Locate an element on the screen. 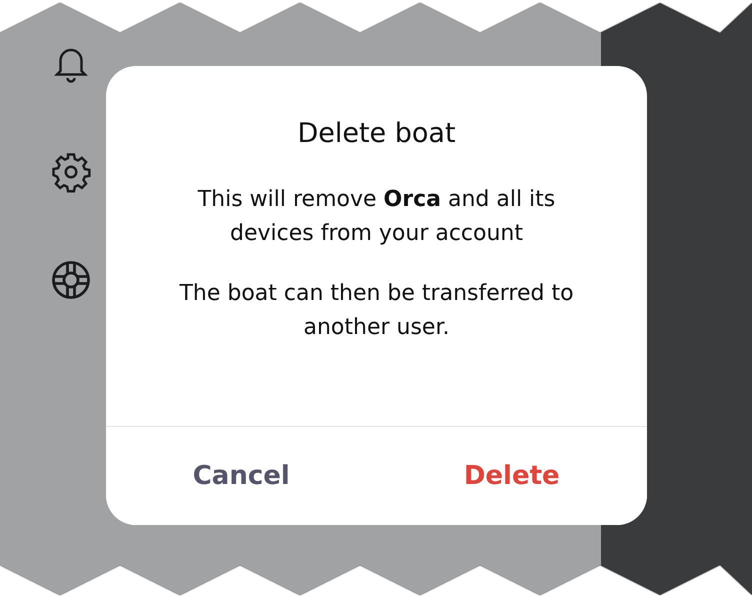 The image size is (752, 597). dialog-title: Delete boat is located at coordinates (376, 133).